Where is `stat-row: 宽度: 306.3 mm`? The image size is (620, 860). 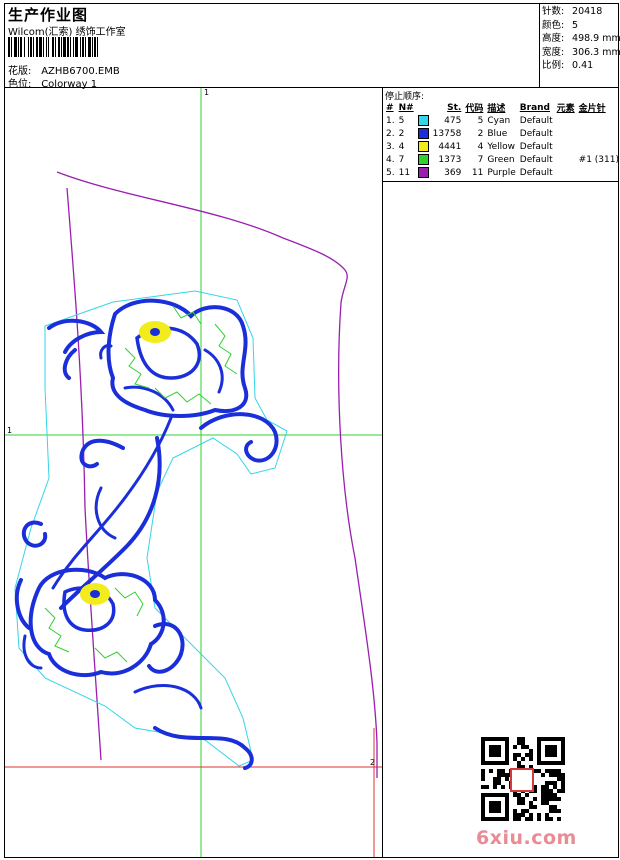 stat-row: 宽度: 306.3 mm is located at coordinates (581, 53).